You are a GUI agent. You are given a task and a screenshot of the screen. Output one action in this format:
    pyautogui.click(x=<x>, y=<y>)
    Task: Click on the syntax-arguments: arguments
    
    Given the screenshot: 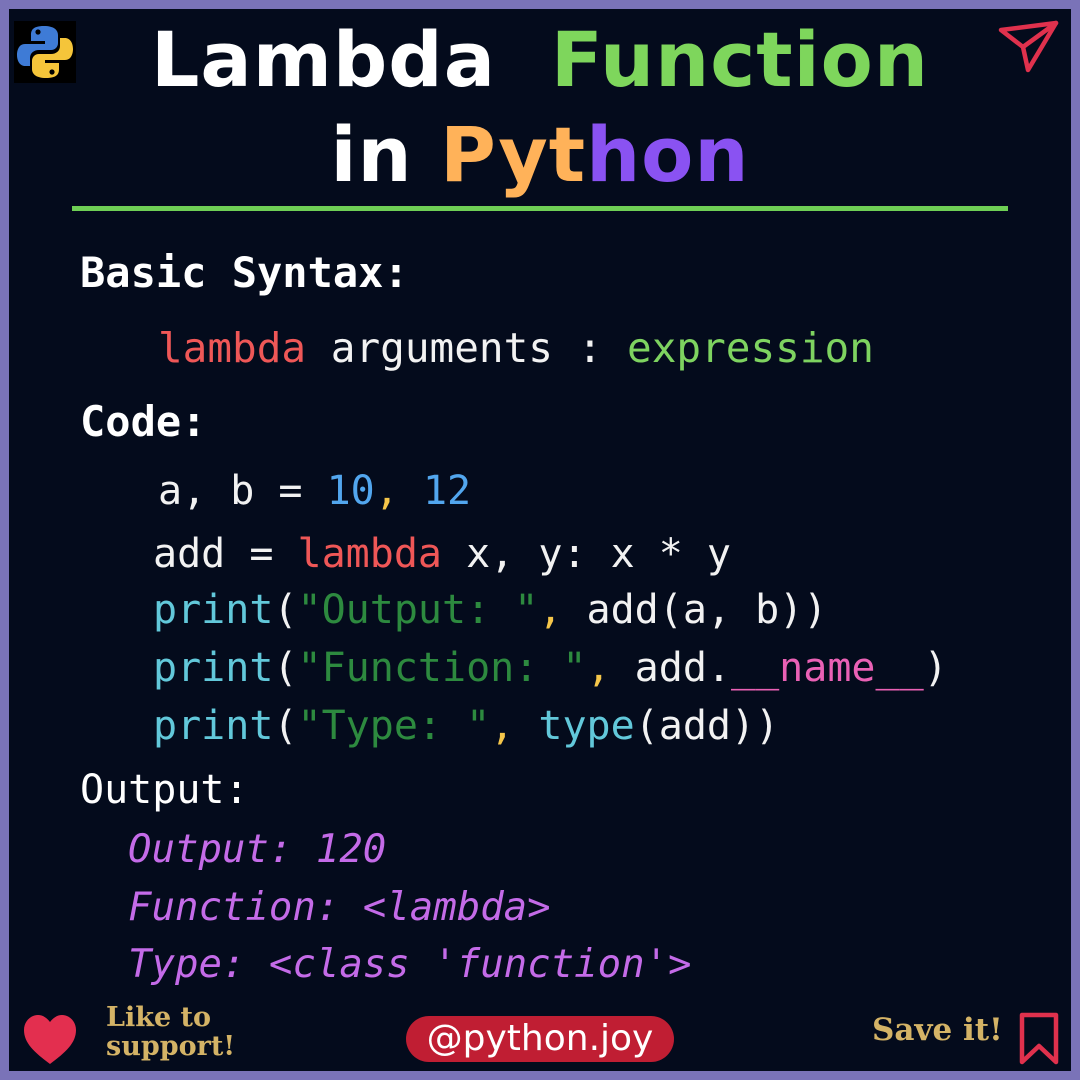 What is the action you would take?
    pyautogui.click(x=441, y=348)
    